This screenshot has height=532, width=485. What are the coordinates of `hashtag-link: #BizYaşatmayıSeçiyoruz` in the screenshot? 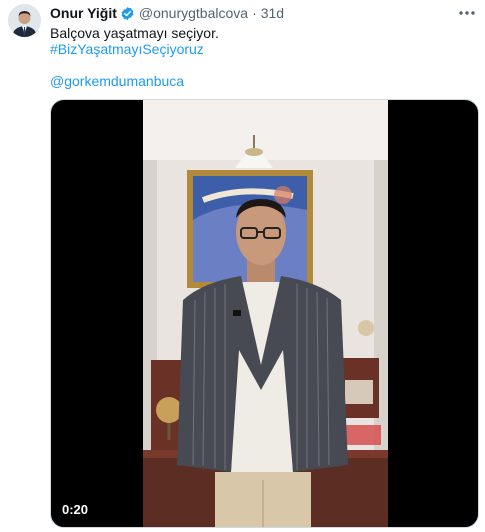 It's located at (127, 49).